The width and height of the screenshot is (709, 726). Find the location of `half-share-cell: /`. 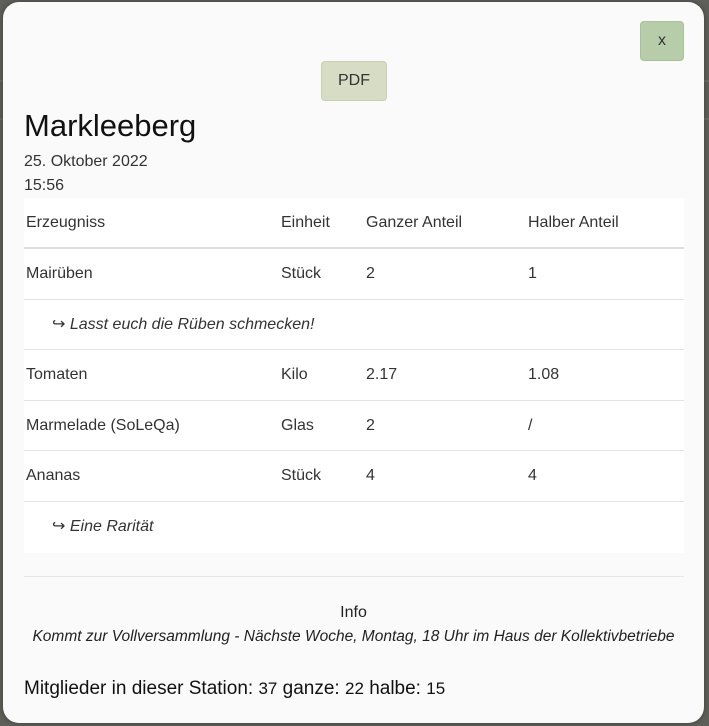

half-share-cell: / is located at coordinates (530, 425).